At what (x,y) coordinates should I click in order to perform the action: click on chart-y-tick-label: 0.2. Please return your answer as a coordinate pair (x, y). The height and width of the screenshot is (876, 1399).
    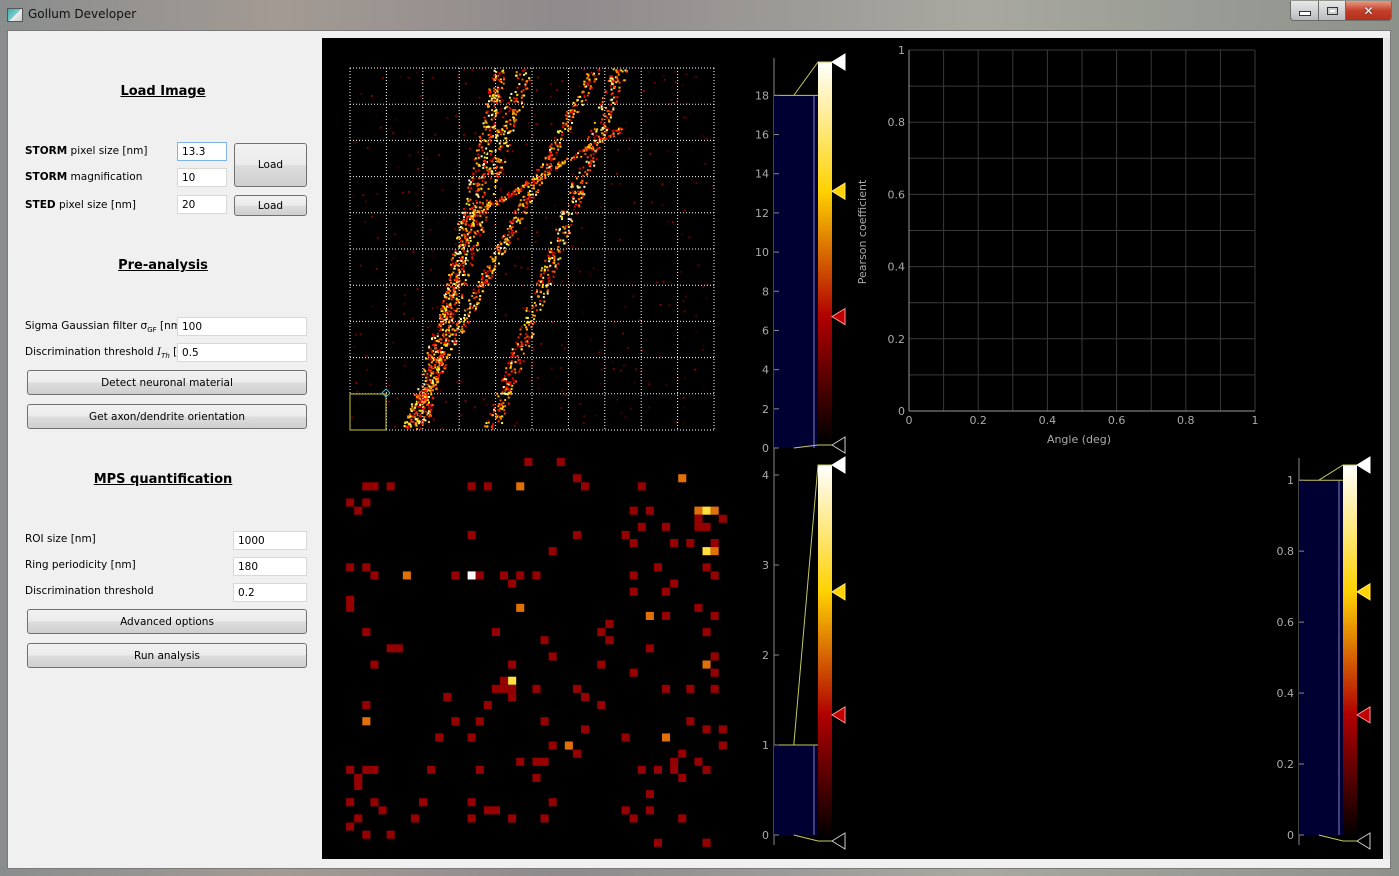
    Looking at the image, I should click on (897, 339).